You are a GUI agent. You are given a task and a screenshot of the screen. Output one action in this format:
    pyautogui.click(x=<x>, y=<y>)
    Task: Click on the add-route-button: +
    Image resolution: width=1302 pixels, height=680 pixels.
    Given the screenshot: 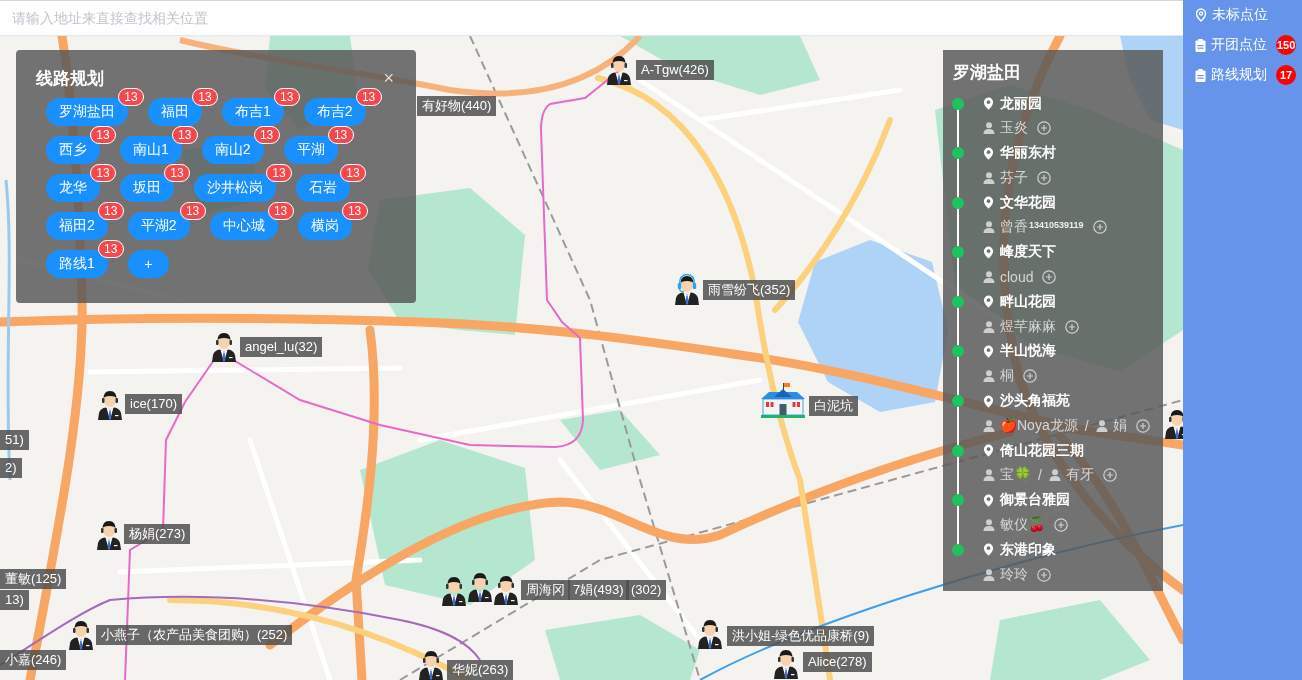 What is the action you would take?
    pyautogui.click(x=148, y=264)
    